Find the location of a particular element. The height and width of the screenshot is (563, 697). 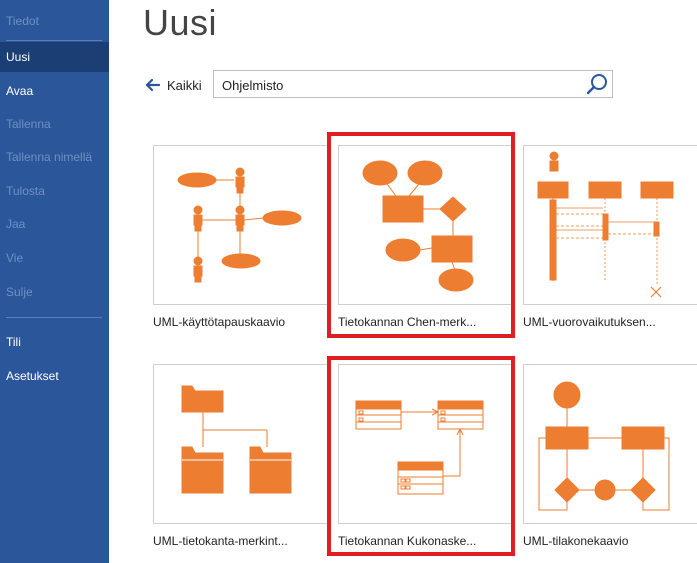

template-thumbnail-uml-use-case is located at coordinates (241, 225).